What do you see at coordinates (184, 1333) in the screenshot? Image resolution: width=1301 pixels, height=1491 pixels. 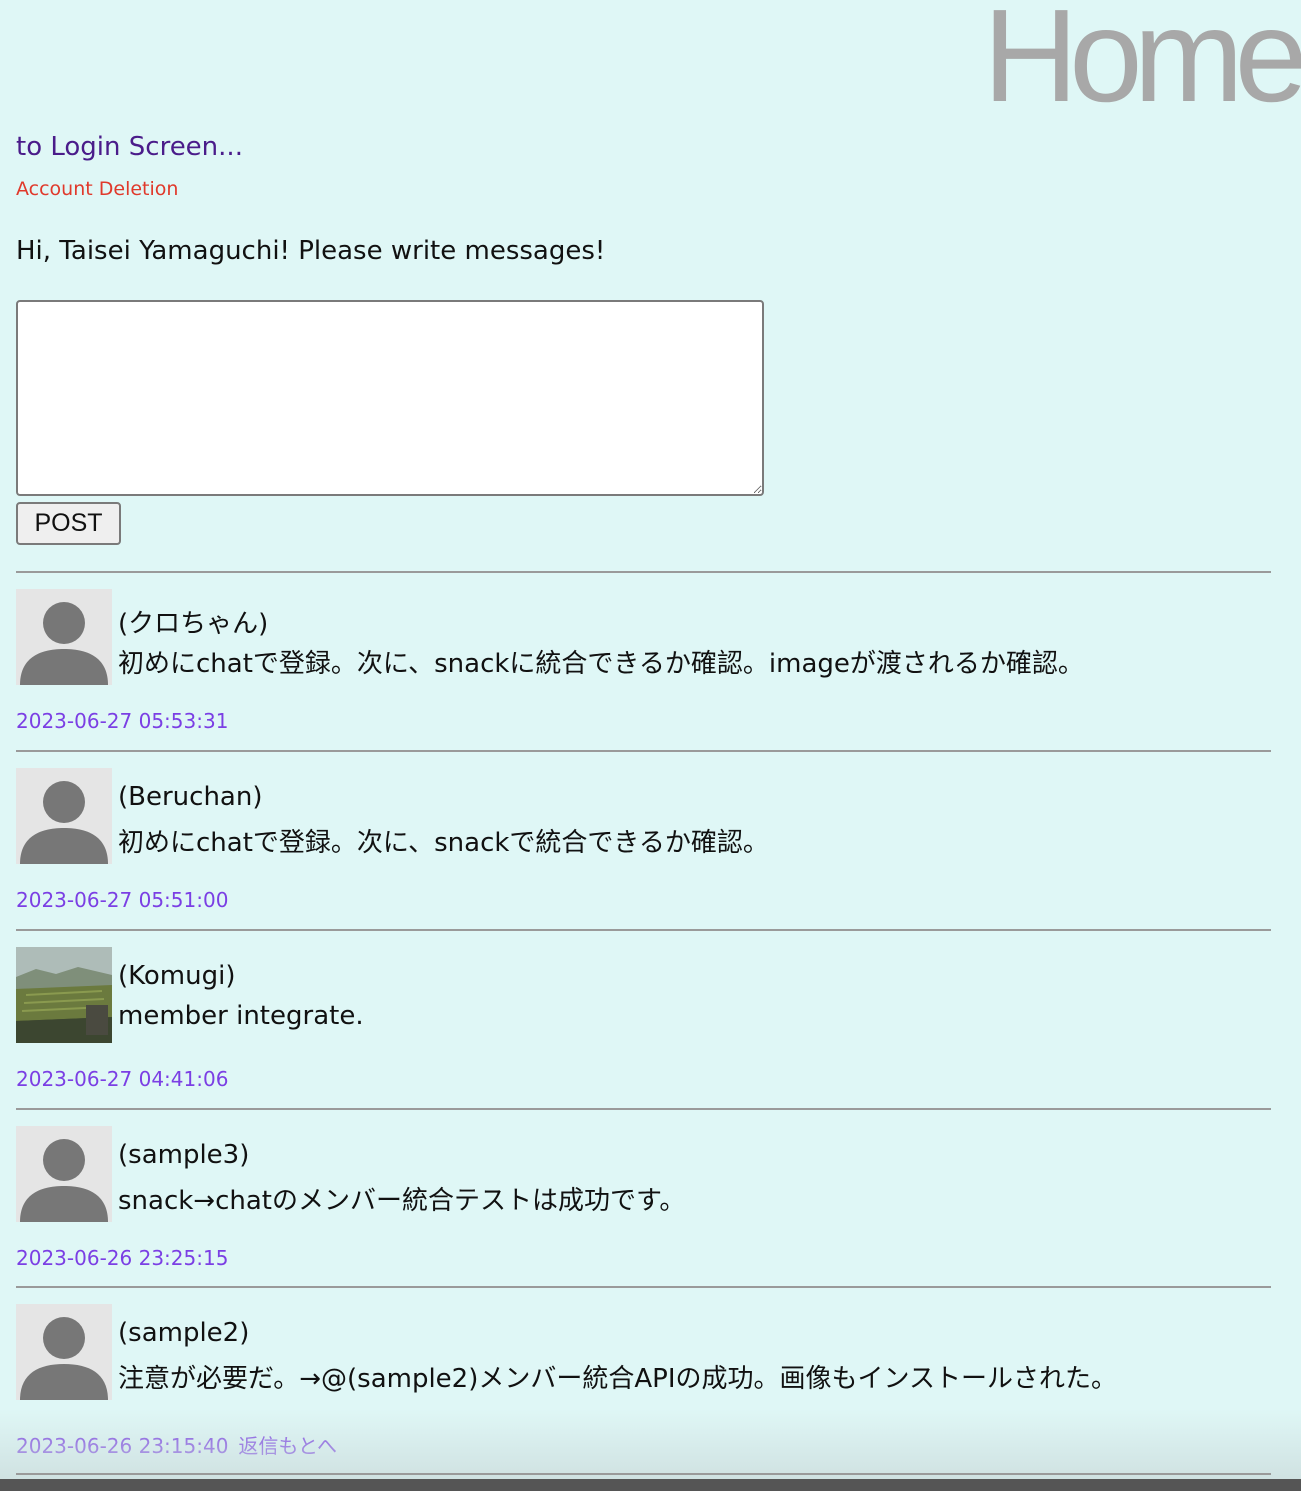 I see `post-author: (sample2)` at bounding box center [184, 1333].